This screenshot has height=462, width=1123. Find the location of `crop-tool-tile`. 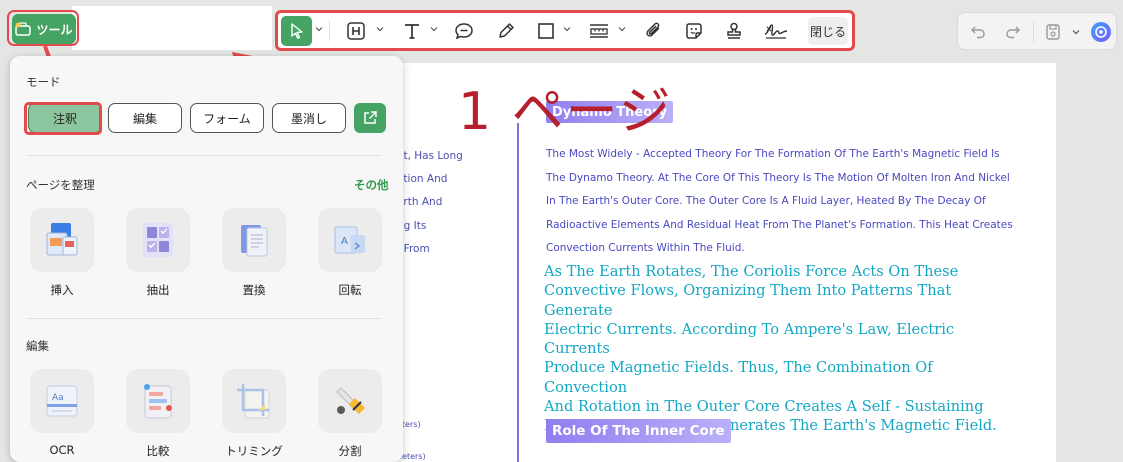

crop-tool-tile is located at coordinates (254, 401).